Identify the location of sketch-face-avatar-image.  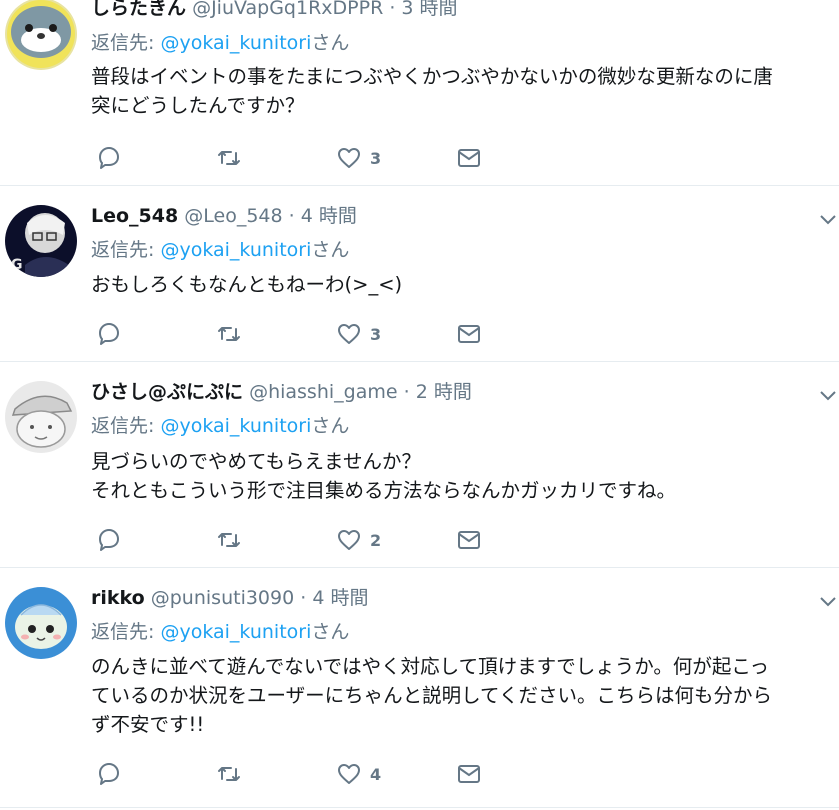
(41, 417).